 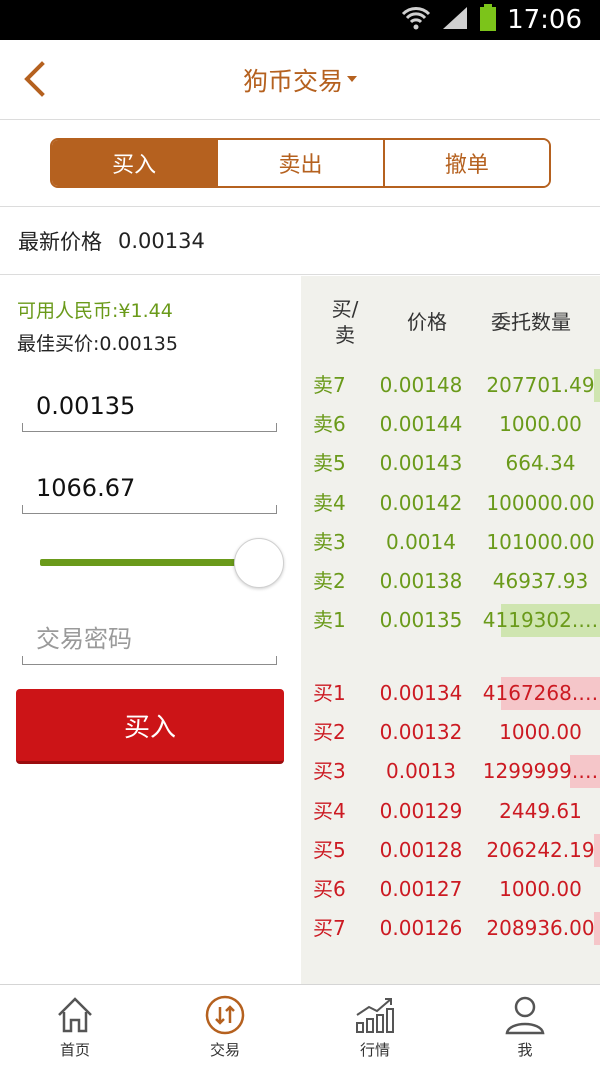 I want to click on slider-knob, so click(x=259, y=563).